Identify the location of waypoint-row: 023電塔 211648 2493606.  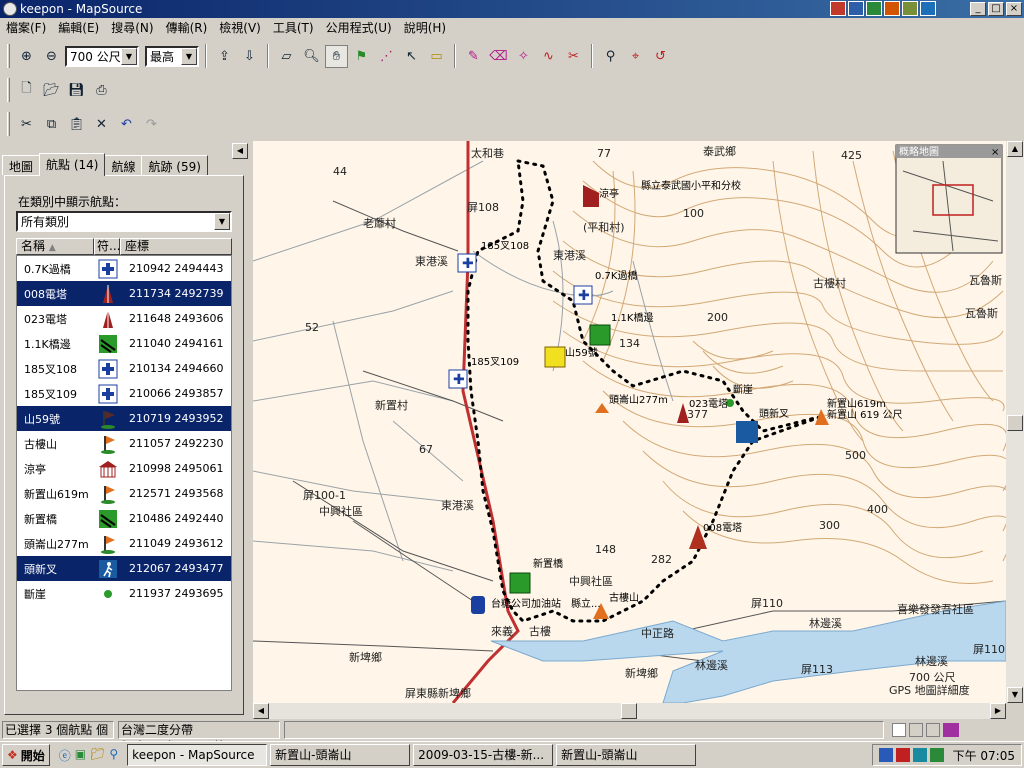
(124, 318).